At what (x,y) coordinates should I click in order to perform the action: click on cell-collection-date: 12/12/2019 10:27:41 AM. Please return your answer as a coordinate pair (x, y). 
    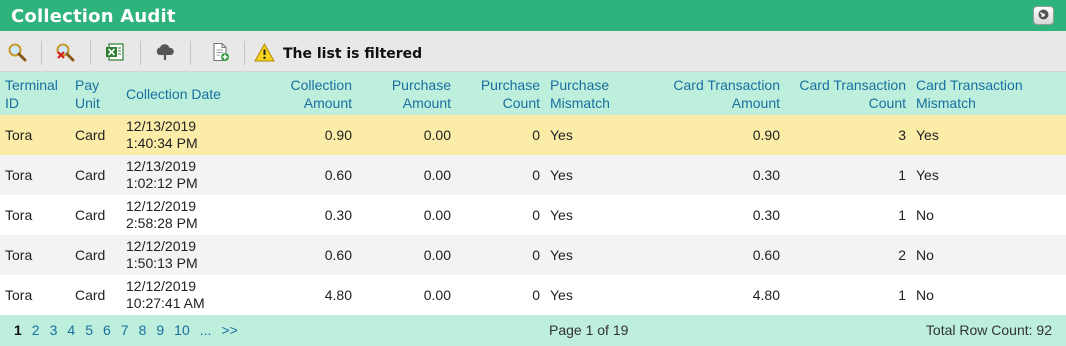
    Looking at the image, I should click on (184, 295).